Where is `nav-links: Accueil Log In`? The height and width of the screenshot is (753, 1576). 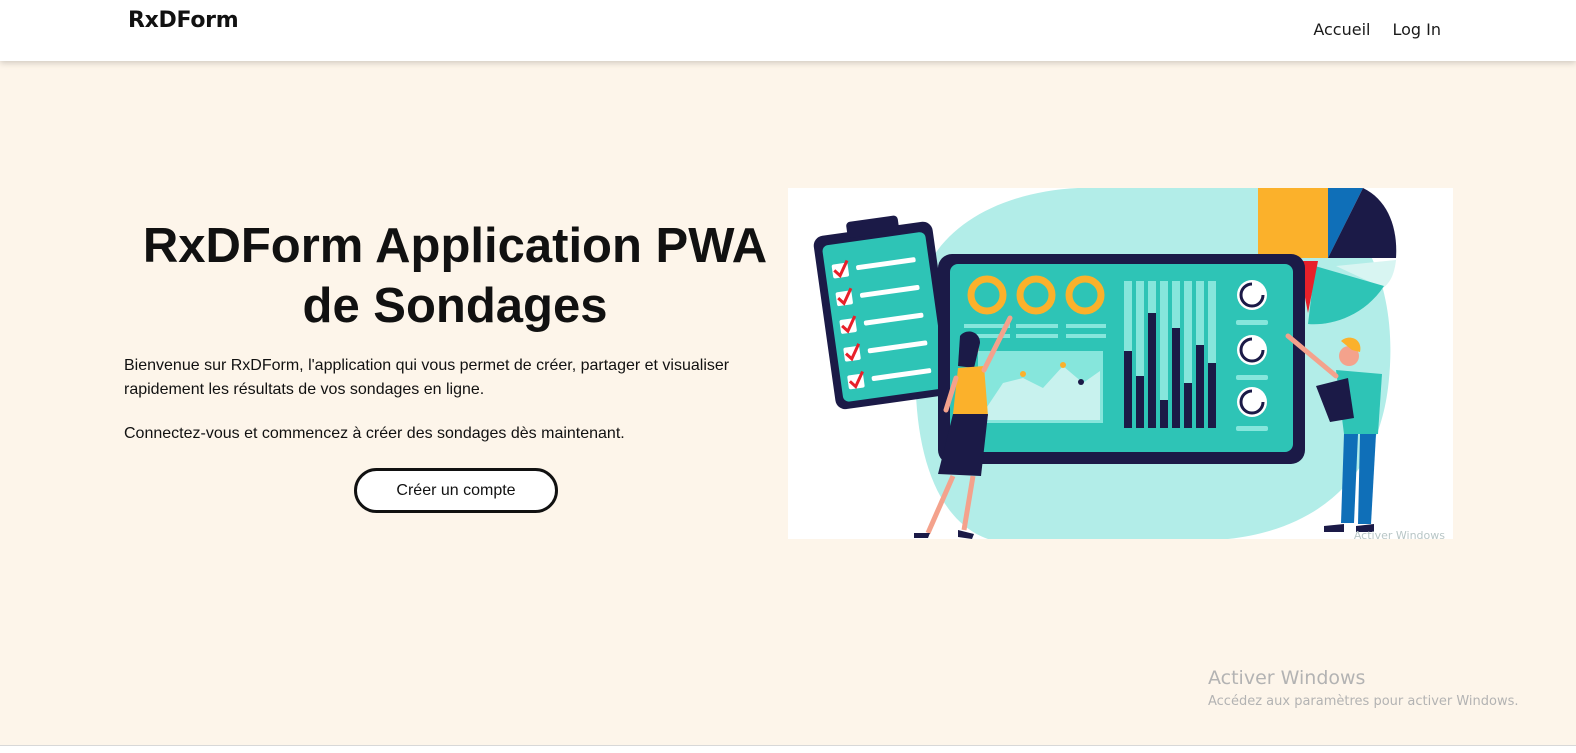
nav-links: Accueil Log In is located at coordinates (1377, 29).